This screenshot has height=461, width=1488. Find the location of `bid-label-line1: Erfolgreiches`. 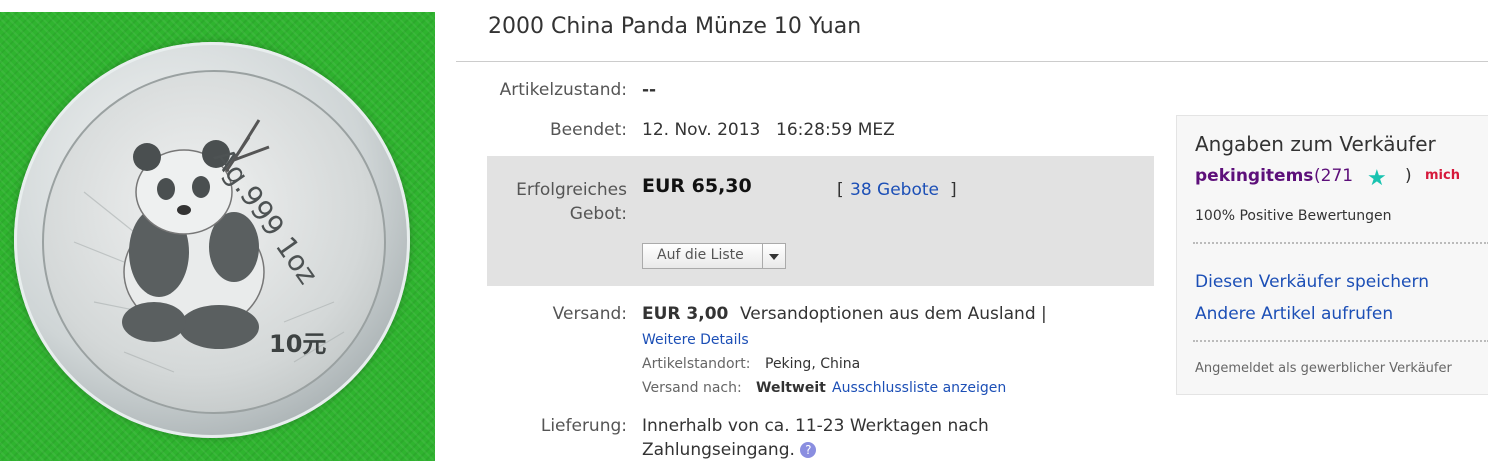

bid-label-line1: Erfolgreiches is located at coordinates (571, 190).